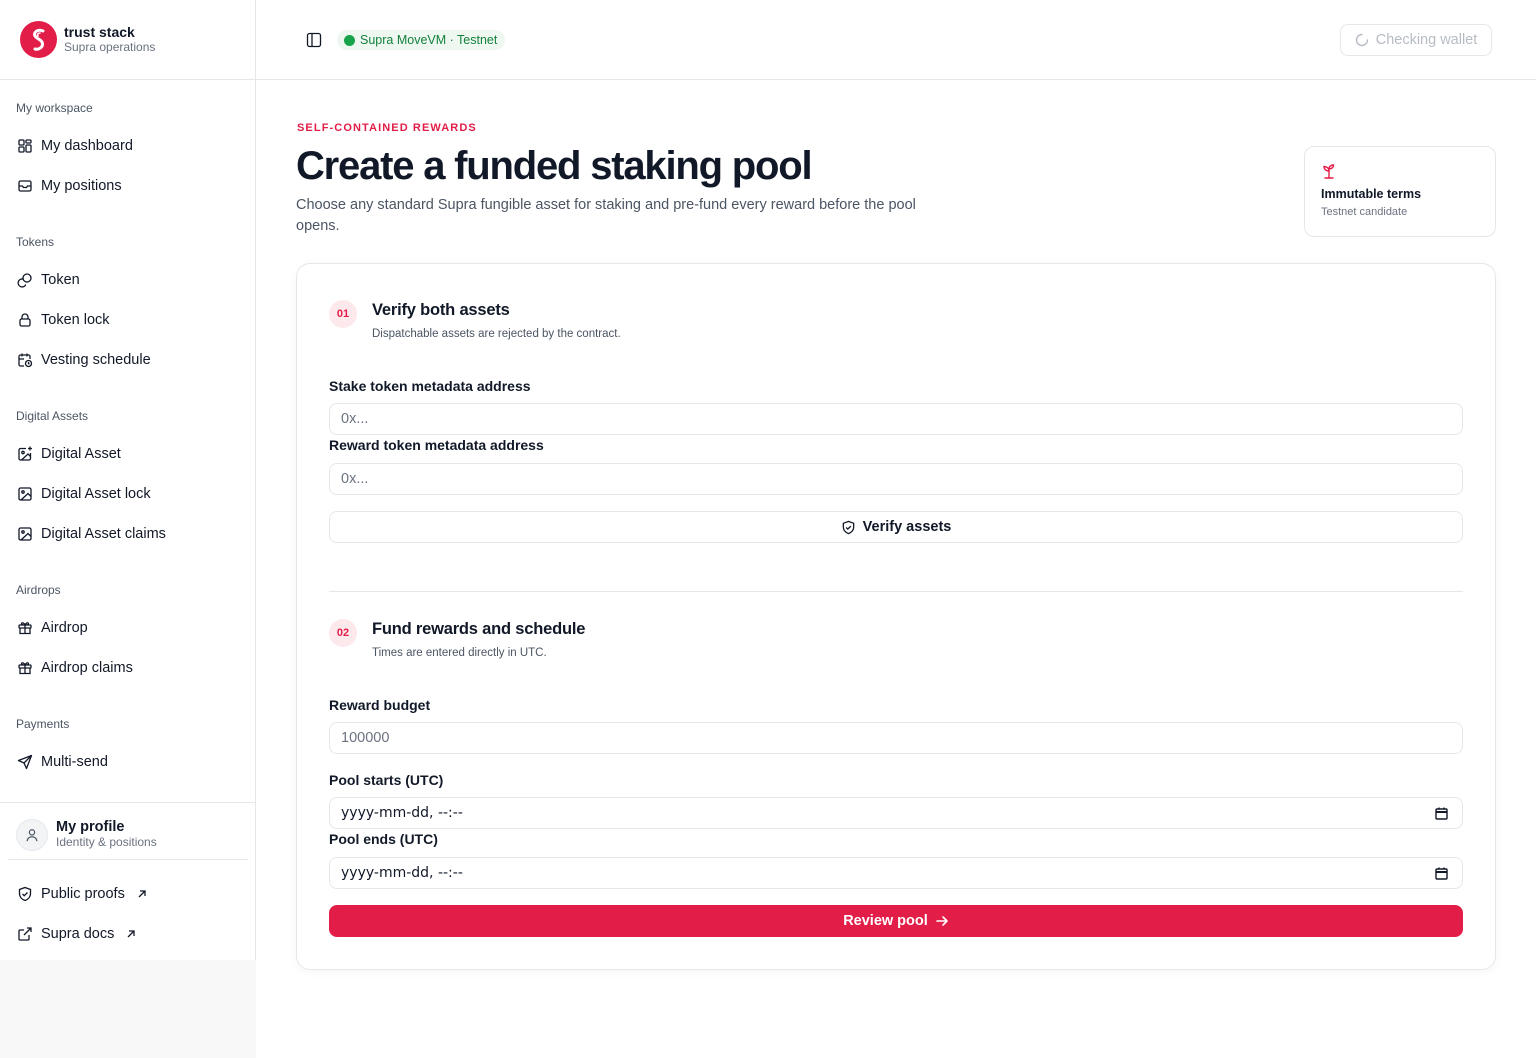 This screenshot has width=1536, height=1058. What do you see at coordinates (106, 842) in the screenshot?
I see `profile-subtitle: Identity & positions` at bounding box center [106, 842].